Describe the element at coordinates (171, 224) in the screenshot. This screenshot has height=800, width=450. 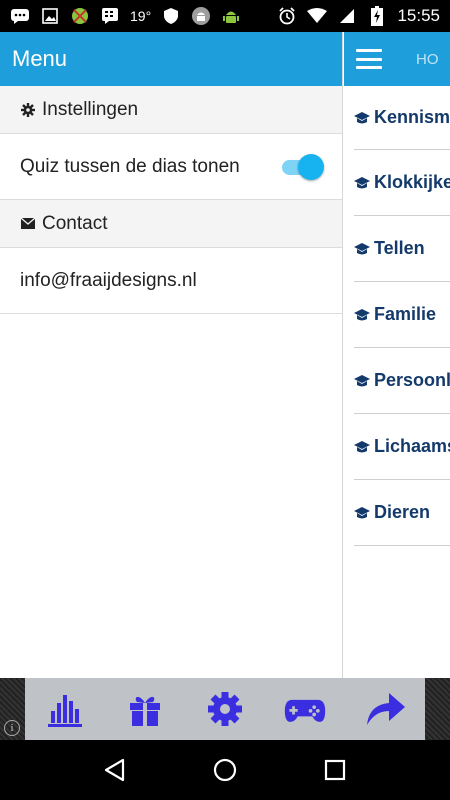
I see `contact-section-header: Contact` at that location.